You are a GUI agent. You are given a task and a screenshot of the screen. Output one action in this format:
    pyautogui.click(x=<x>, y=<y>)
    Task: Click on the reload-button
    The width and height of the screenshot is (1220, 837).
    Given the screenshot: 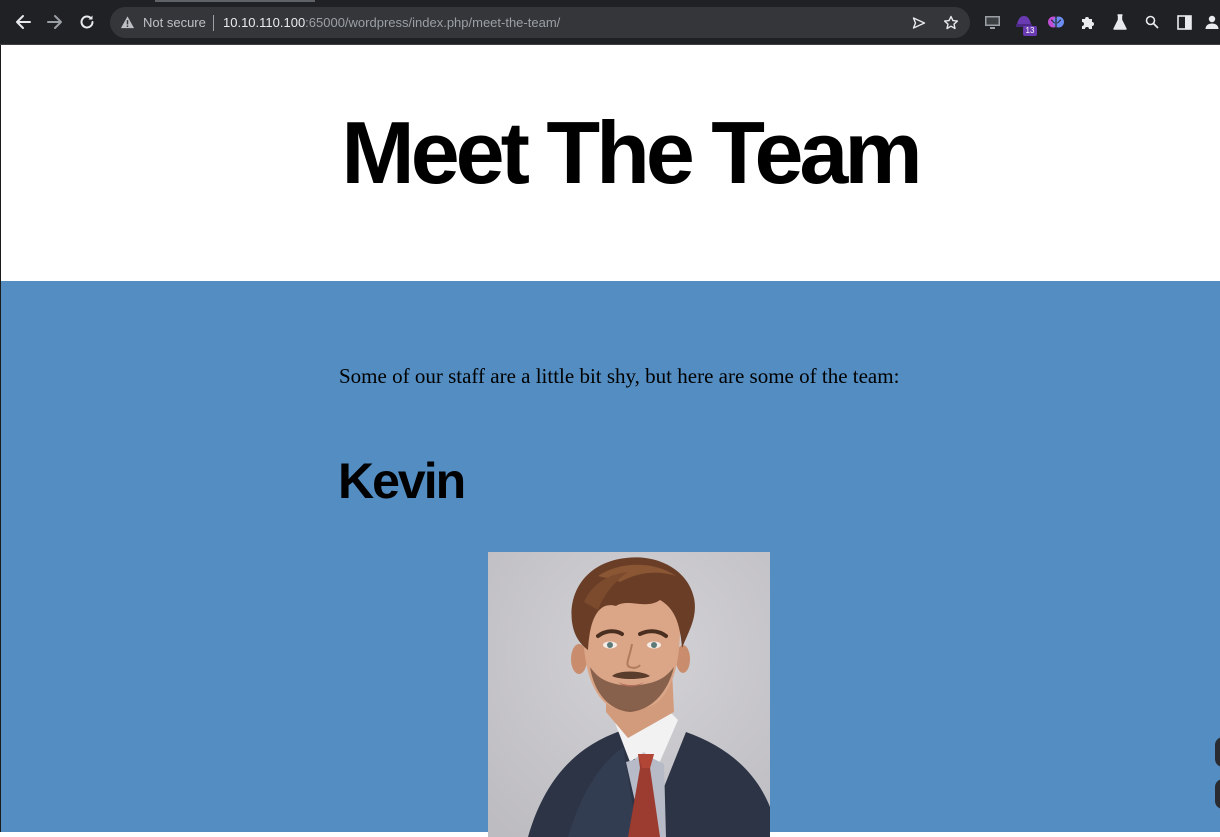 What is the action you would take?
    pyautogui.click(x=87, y=22)
    